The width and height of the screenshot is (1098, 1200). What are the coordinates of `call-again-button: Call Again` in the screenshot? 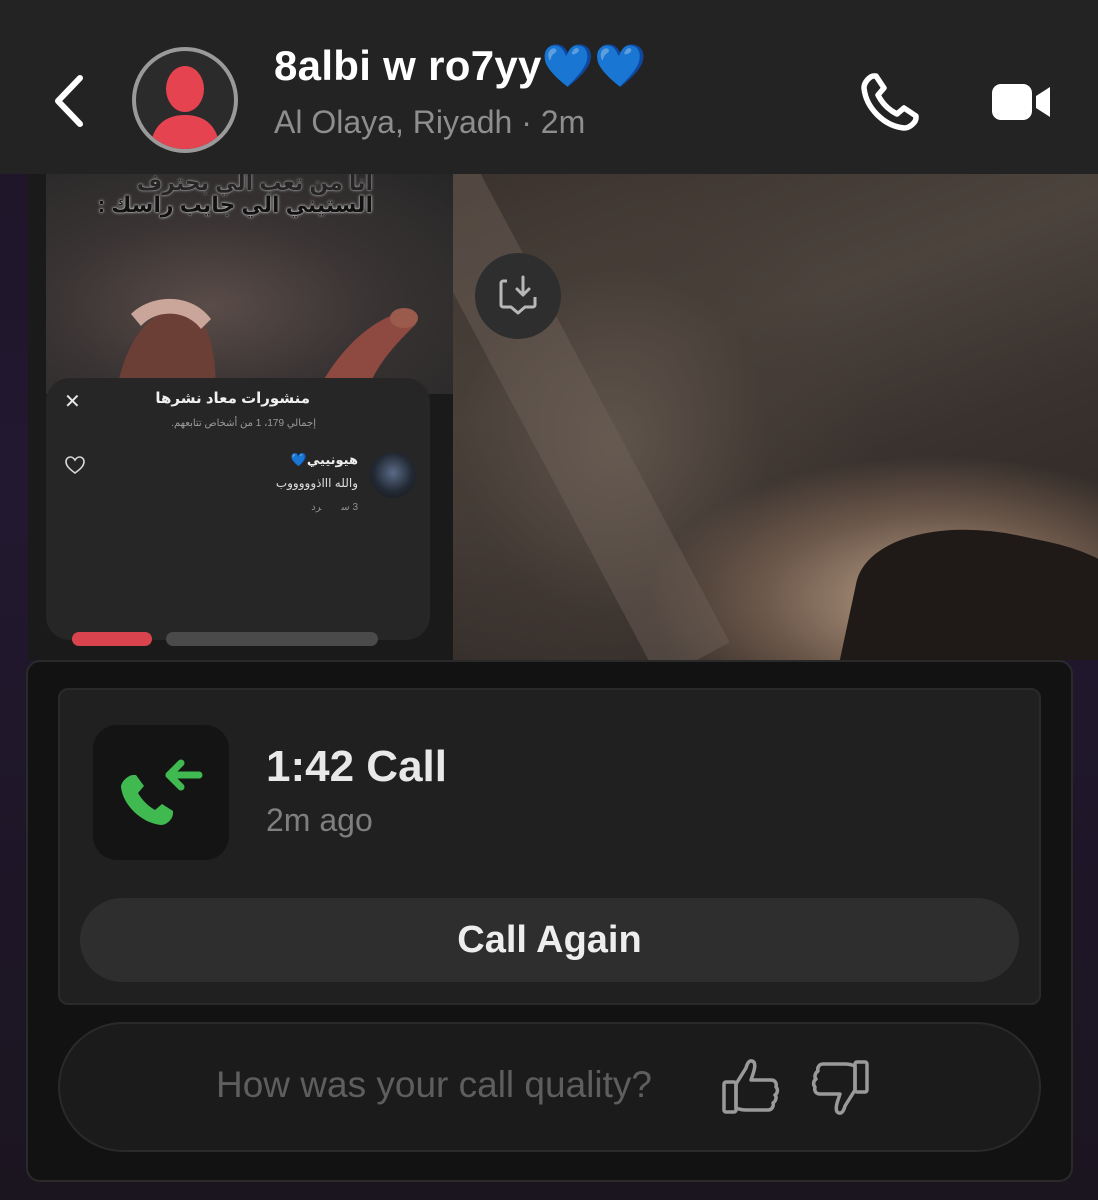 It's located at (549, 940).